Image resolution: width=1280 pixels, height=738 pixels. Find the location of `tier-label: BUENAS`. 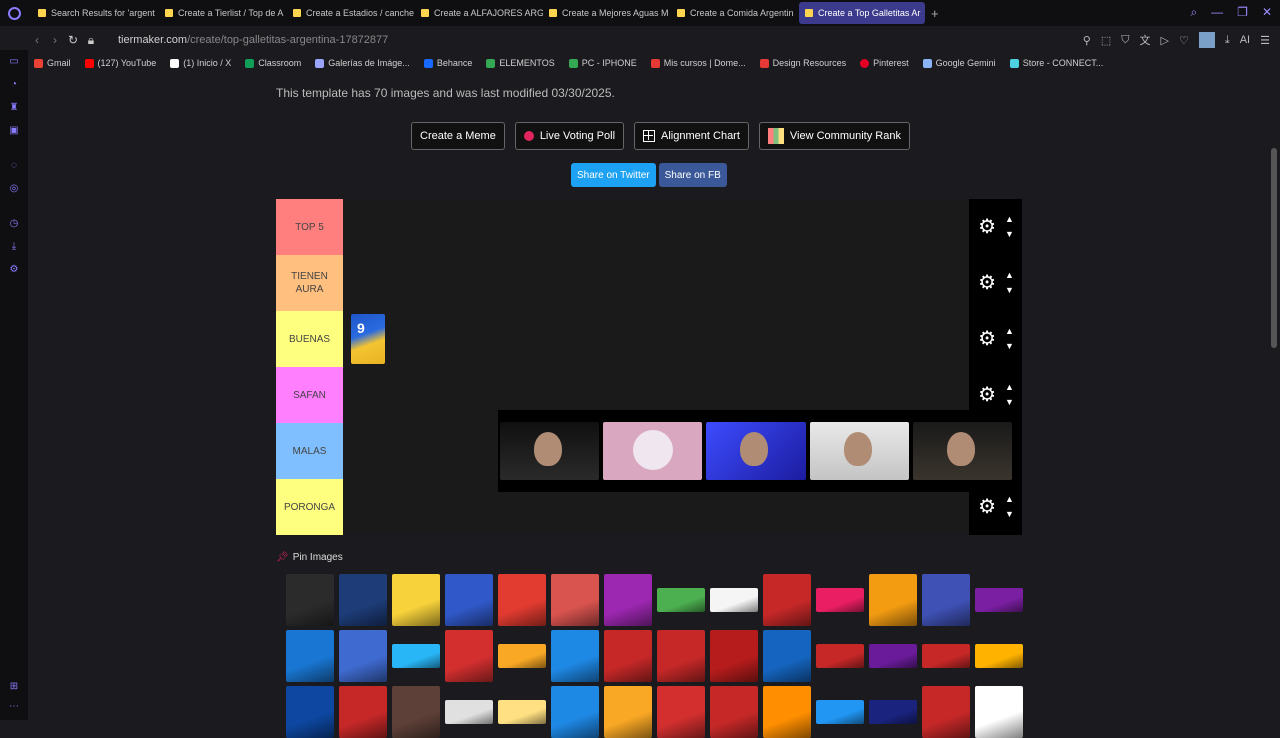

tier-label: BUENAS is located at coordinates (309, 339).